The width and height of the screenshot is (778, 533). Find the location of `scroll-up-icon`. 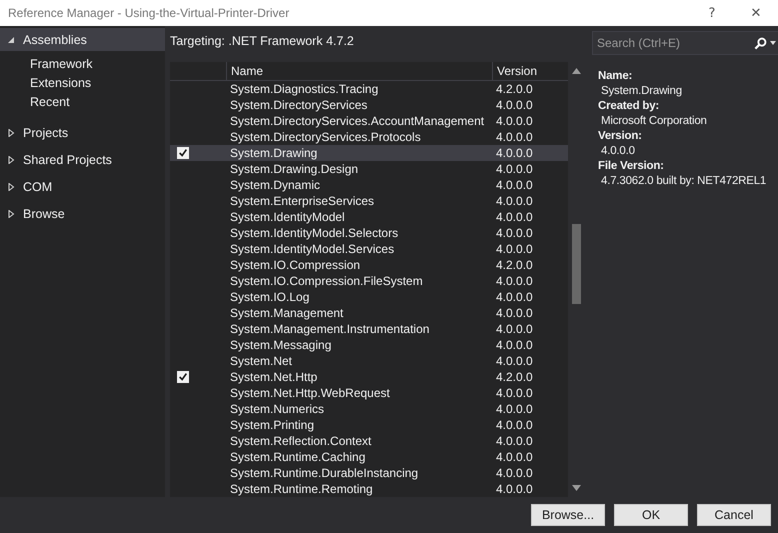

scroll-up-icon is located at coordinates (576, 71).